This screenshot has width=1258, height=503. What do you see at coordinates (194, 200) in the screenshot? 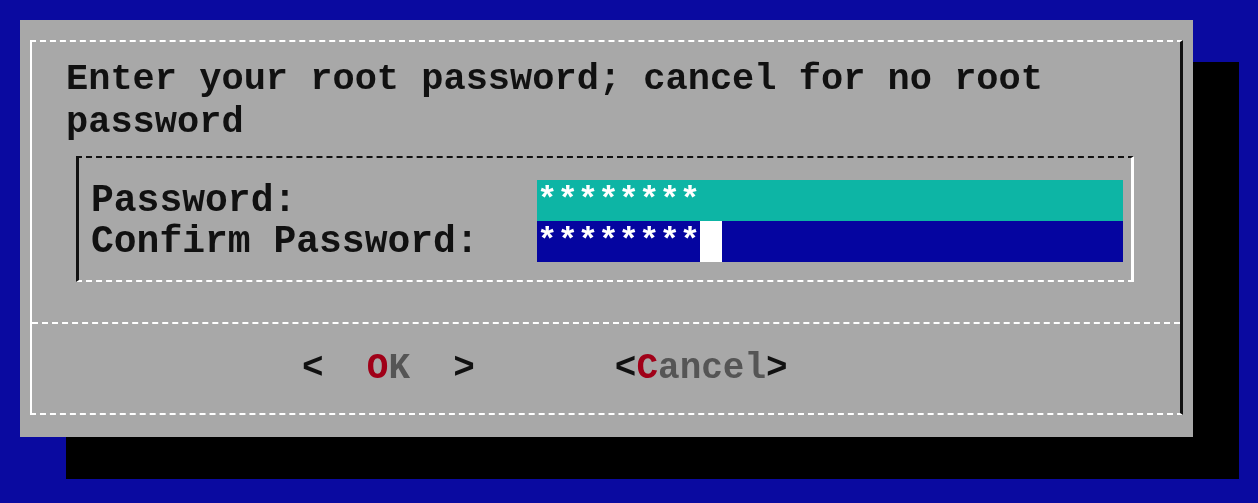
I see `field-label: Password:` at bounding box center [194, 200].